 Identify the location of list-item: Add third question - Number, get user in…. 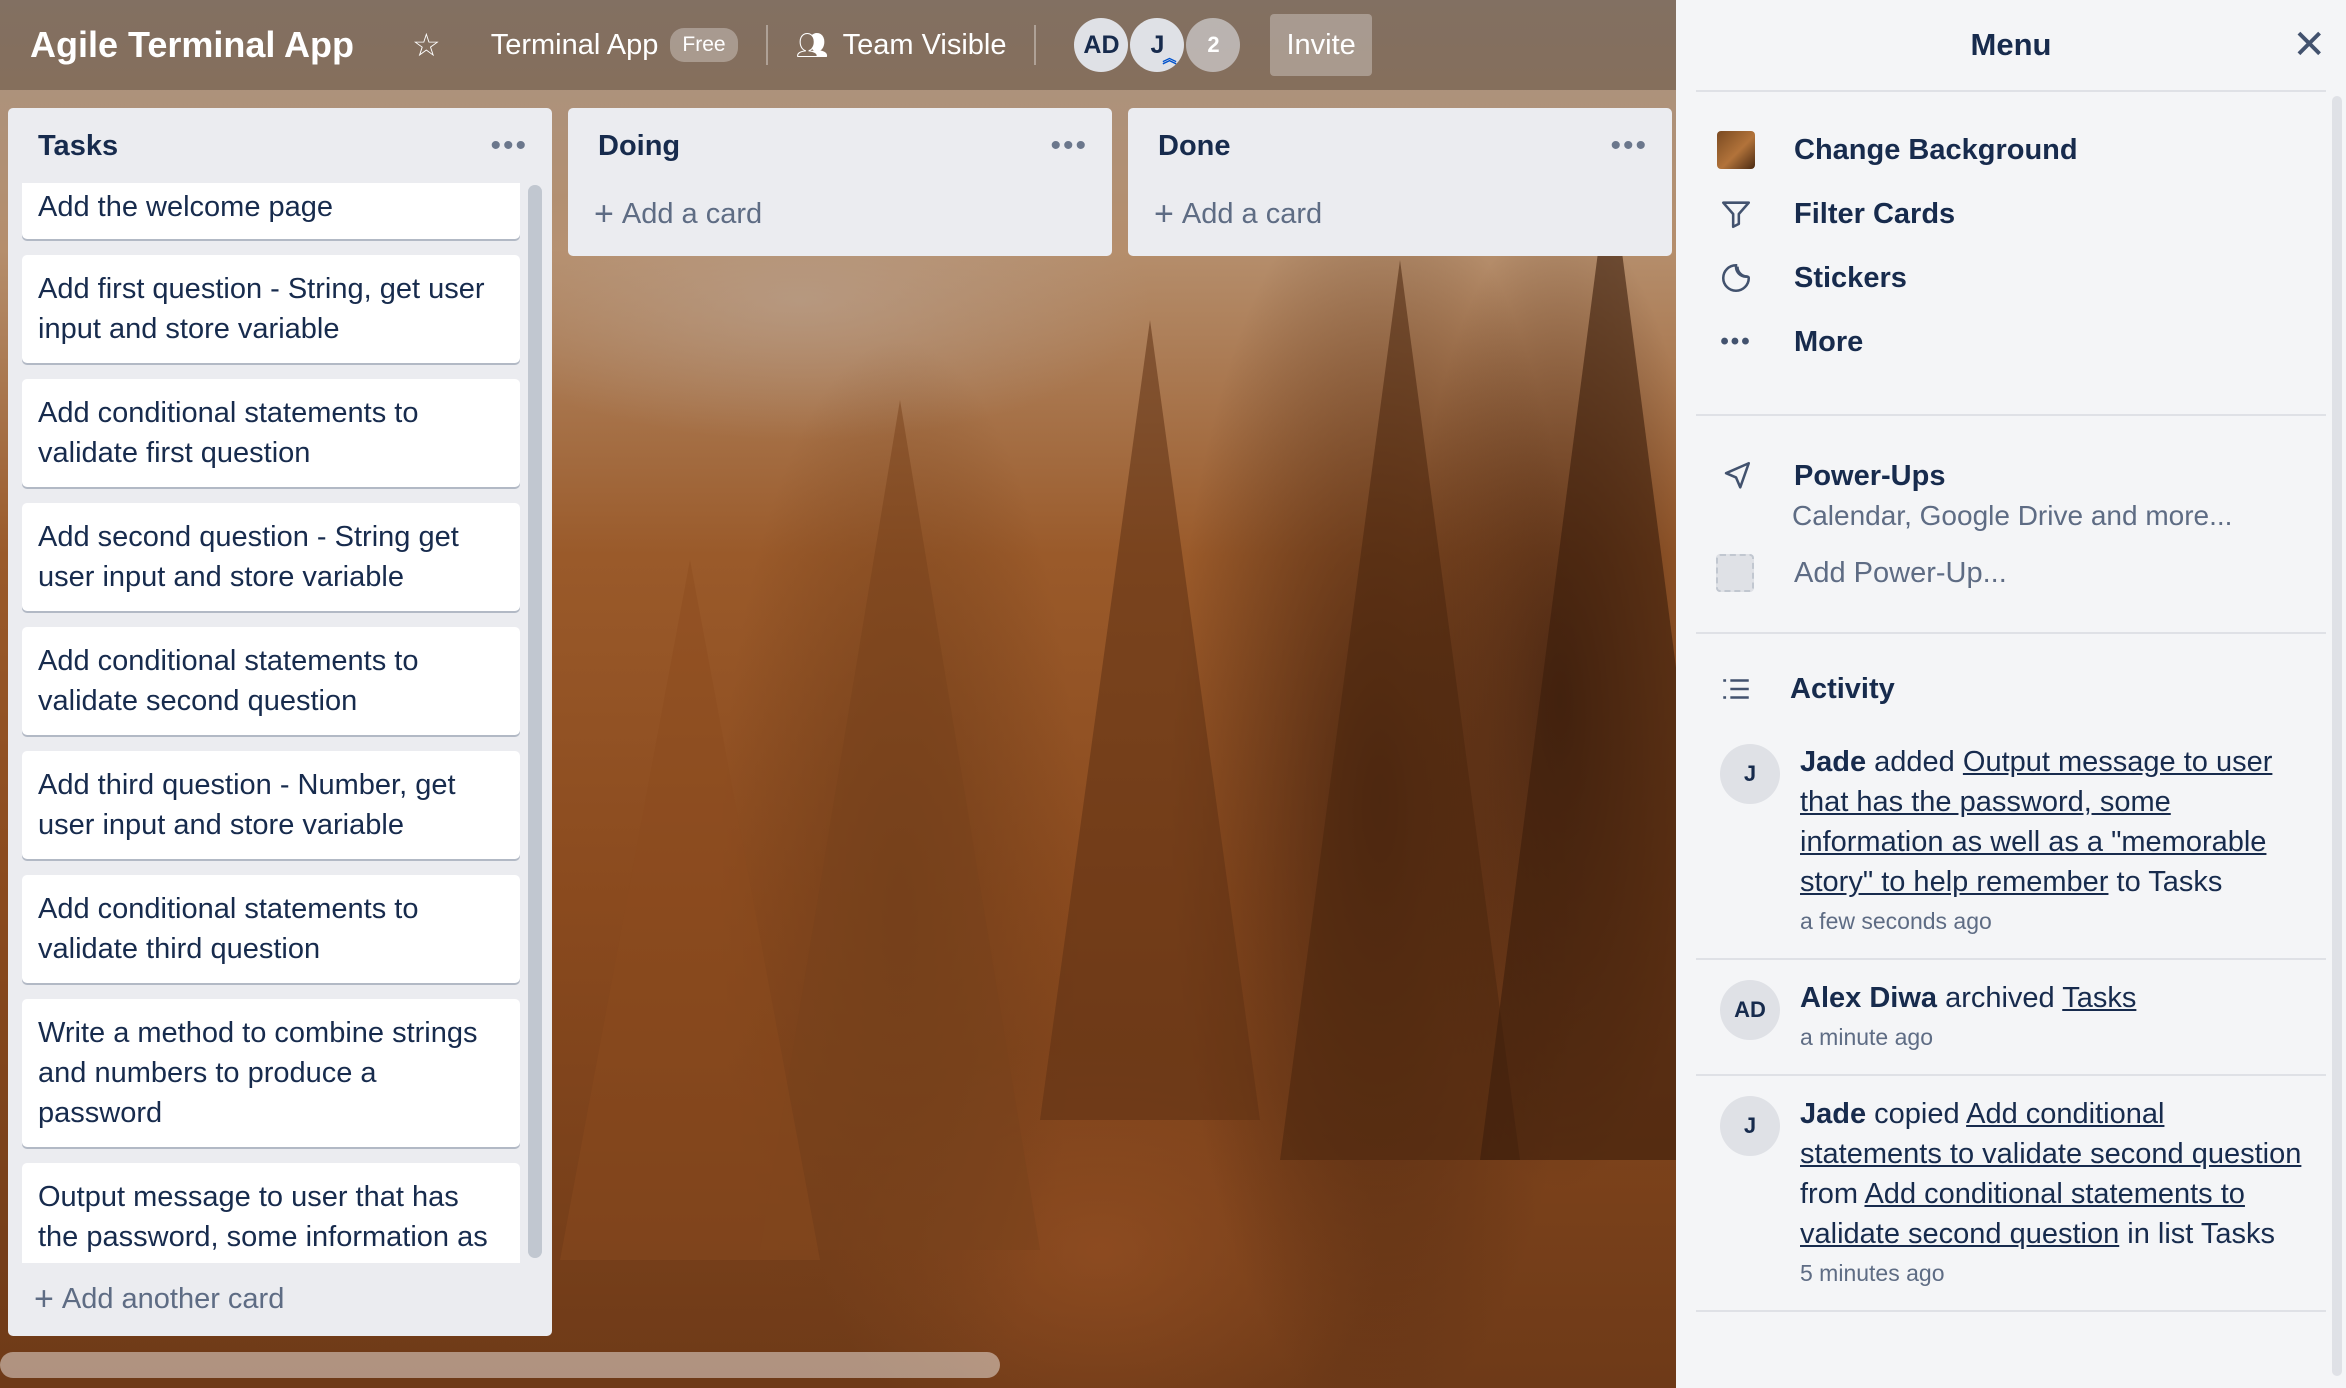
(271, 805).